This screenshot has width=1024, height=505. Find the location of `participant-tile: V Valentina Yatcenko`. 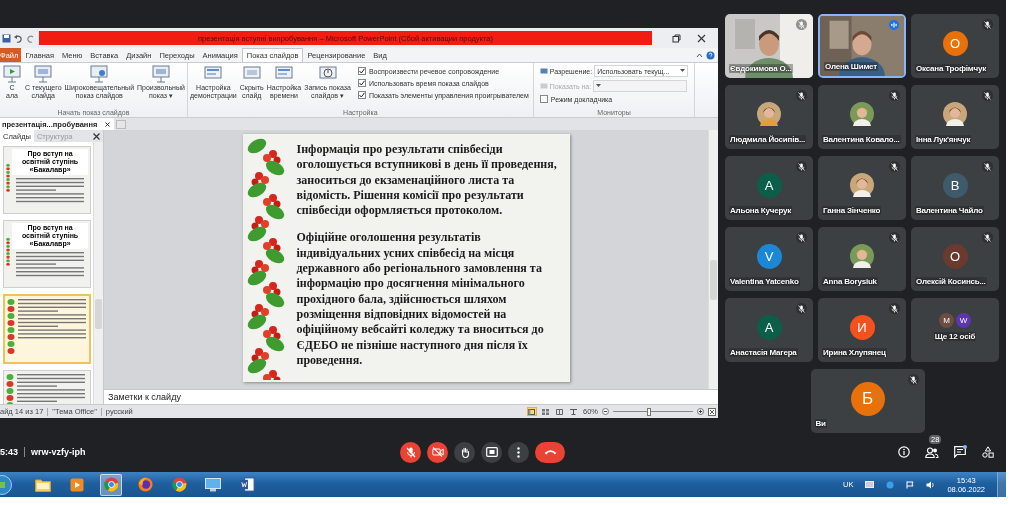

participant-tile: V Valentina Yatcenko is located at coordinates (769, 259).